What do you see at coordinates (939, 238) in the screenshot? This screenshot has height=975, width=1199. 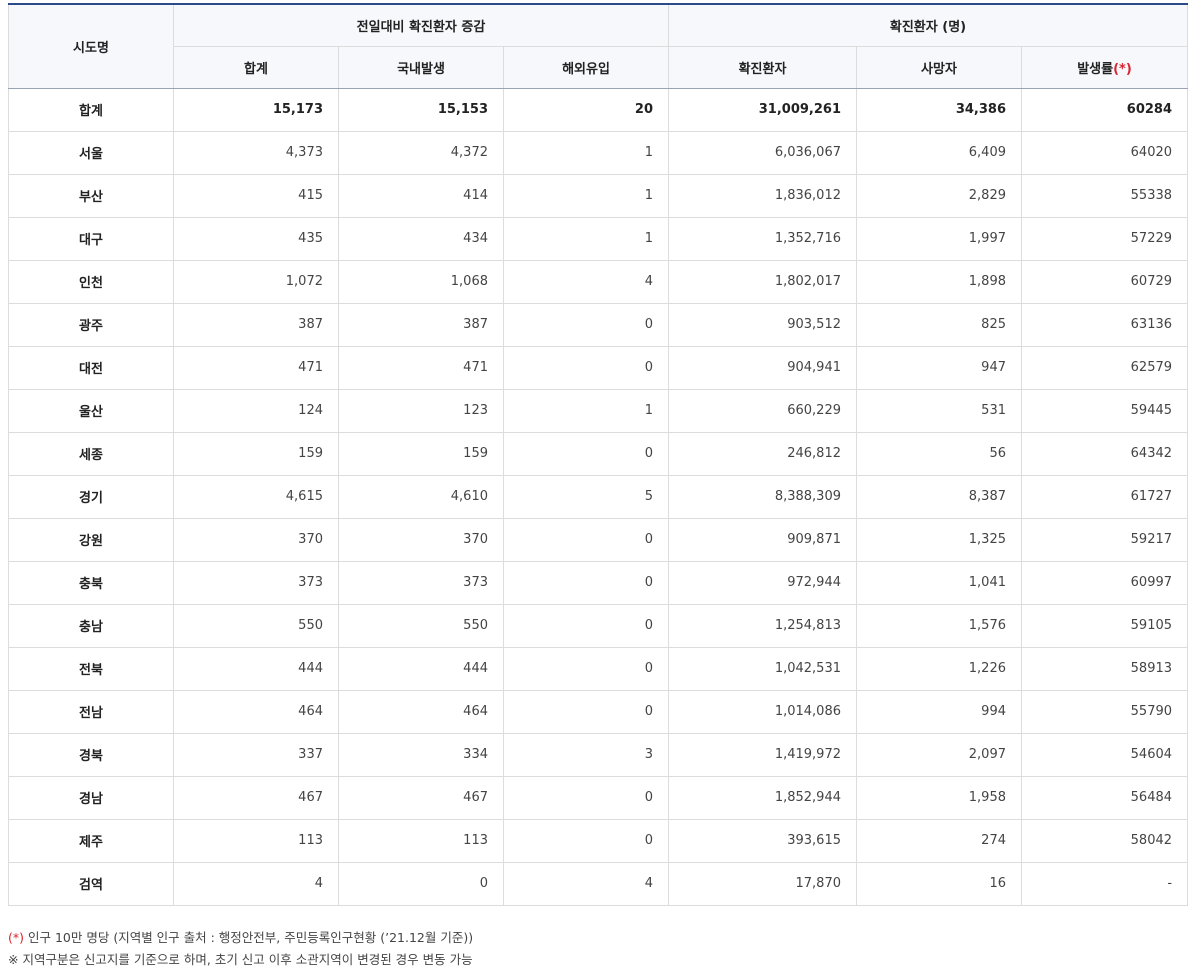 I see `cell-deaths: 1,997` at bounding box center [939, 238].